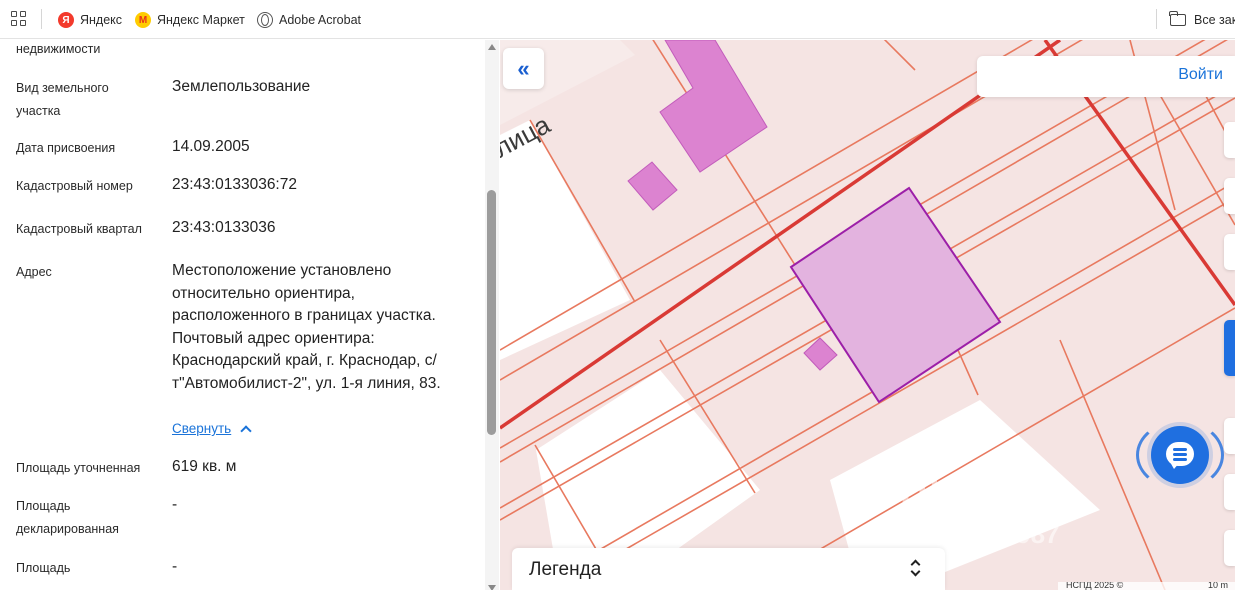 The height and width of the screenshot is (590, 1235). I want to click on yandex-market-icon: M, so click(143, 20).